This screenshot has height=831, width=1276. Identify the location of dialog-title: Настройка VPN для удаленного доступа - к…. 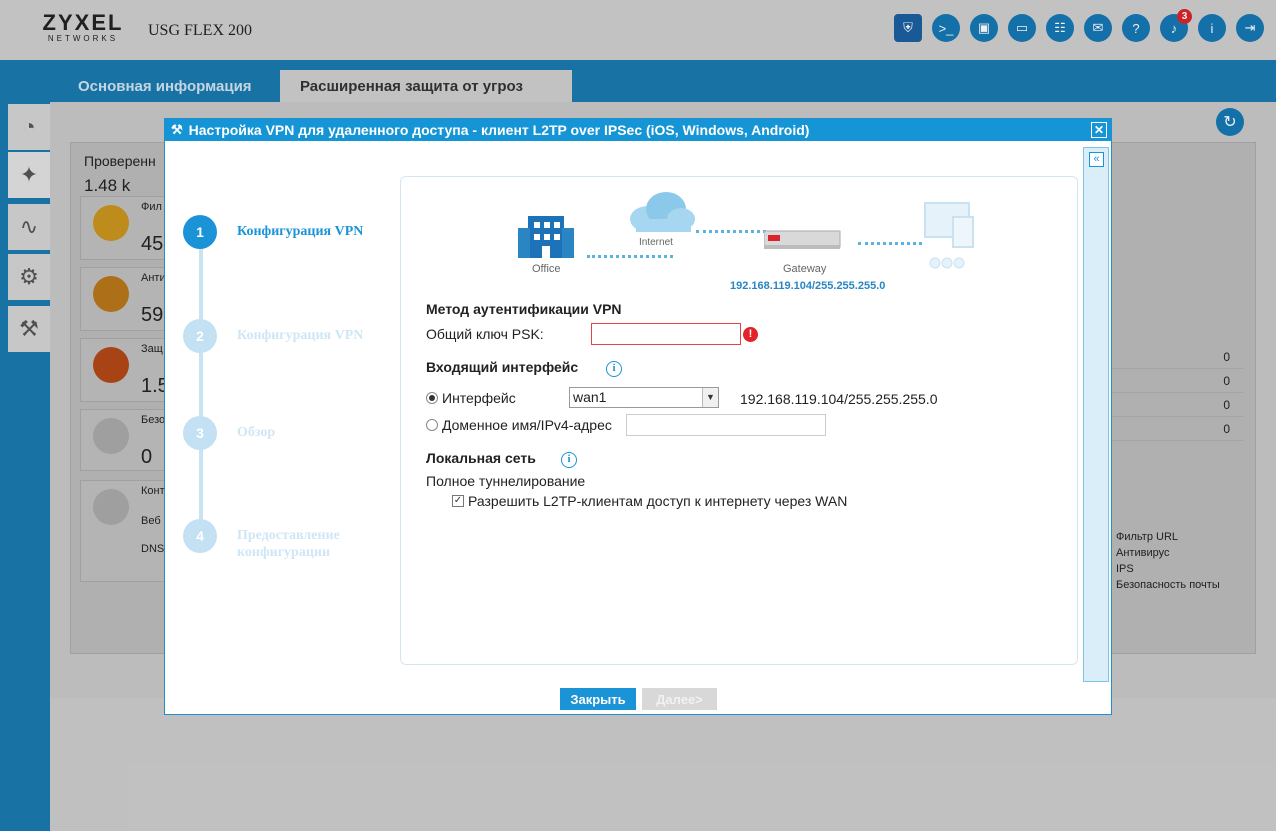
(499, 130).